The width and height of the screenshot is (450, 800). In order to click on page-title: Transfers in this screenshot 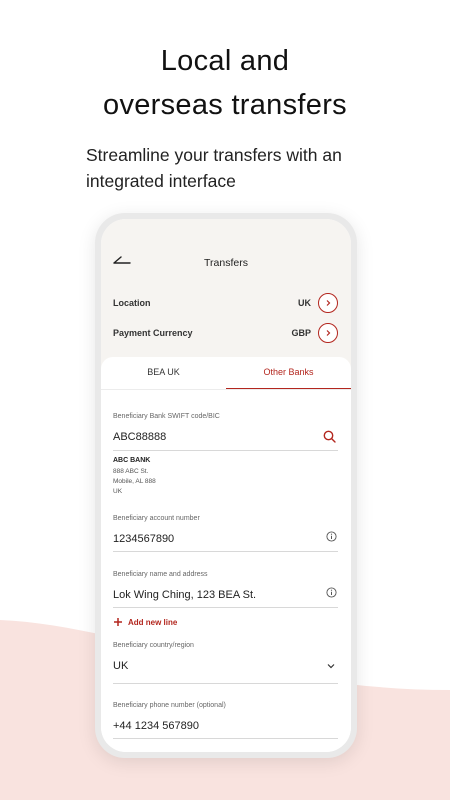, I will do `click(226, 263)`.